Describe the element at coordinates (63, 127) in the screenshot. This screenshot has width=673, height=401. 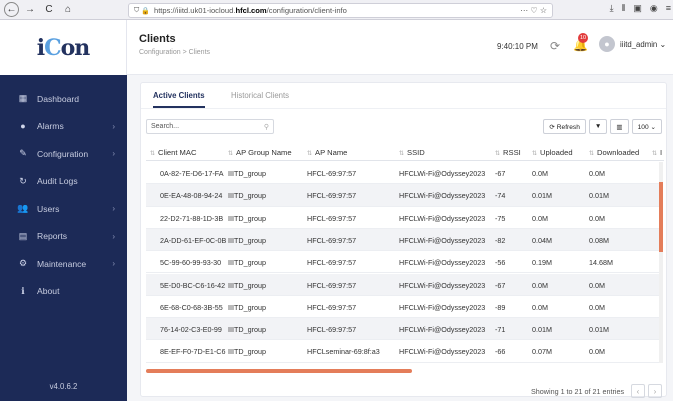
I see `sidebar-item-alarms: ● Alarms ›` at that location.